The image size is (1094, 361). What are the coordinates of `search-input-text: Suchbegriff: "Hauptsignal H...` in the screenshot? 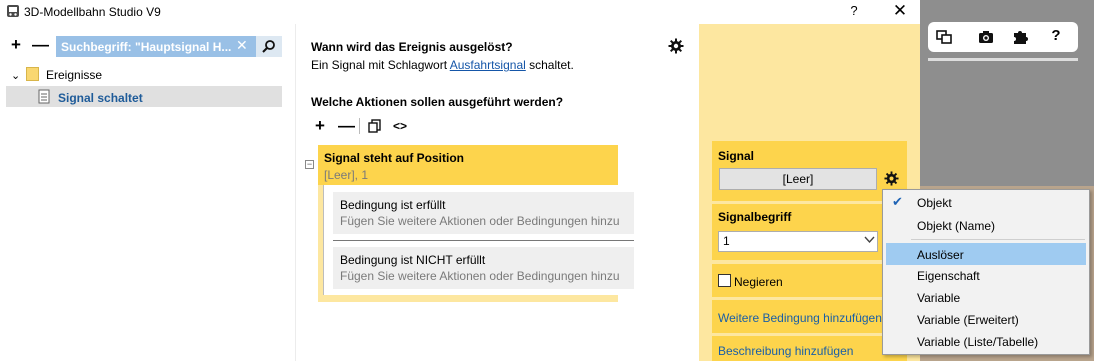 It's located at (146, 47).